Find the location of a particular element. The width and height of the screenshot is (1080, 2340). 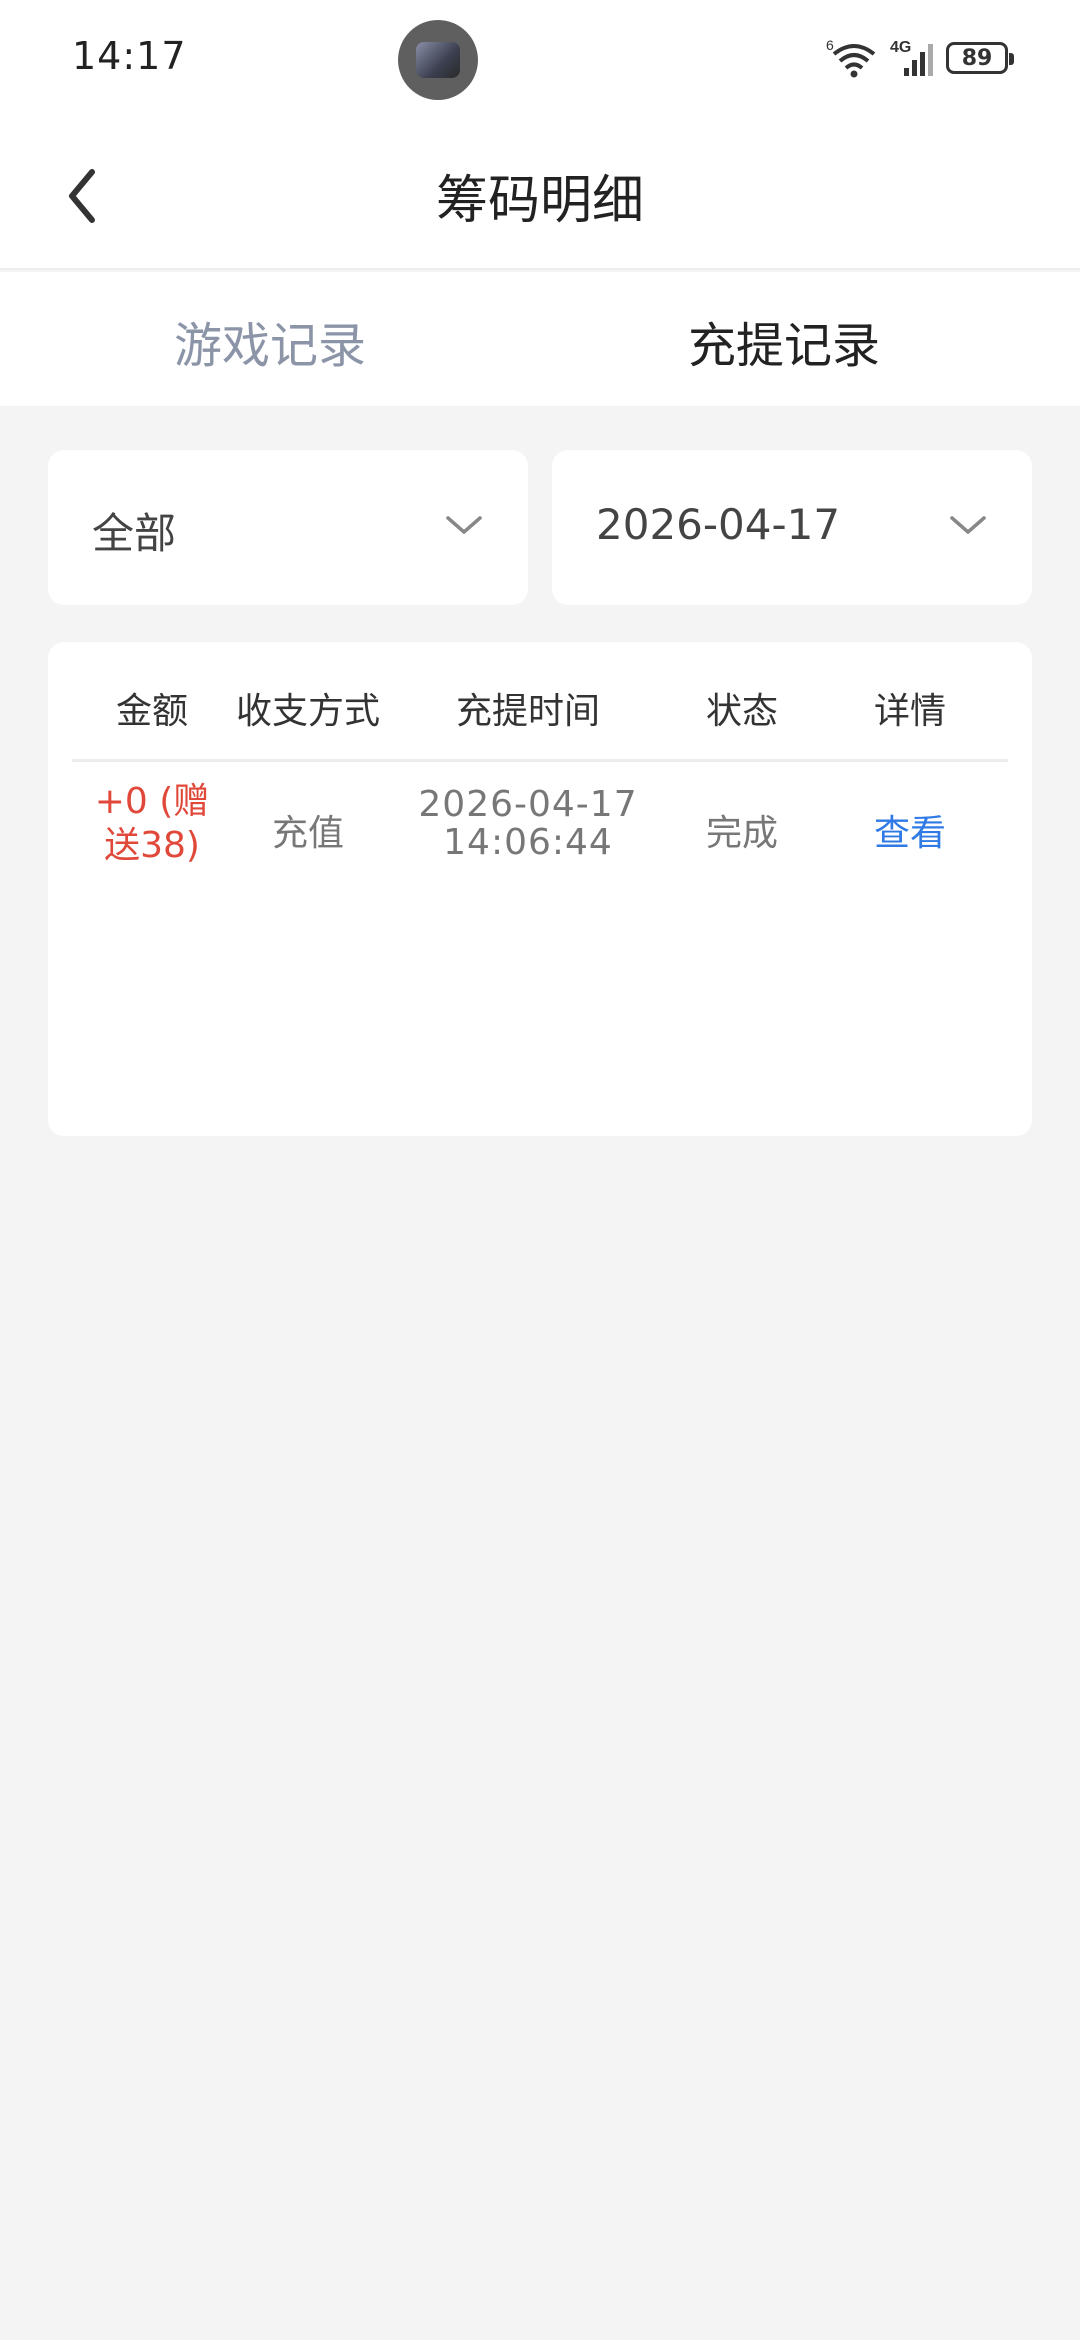

record-tabs: 游戏记录 充提记录 is located at coordinates (540, 339).